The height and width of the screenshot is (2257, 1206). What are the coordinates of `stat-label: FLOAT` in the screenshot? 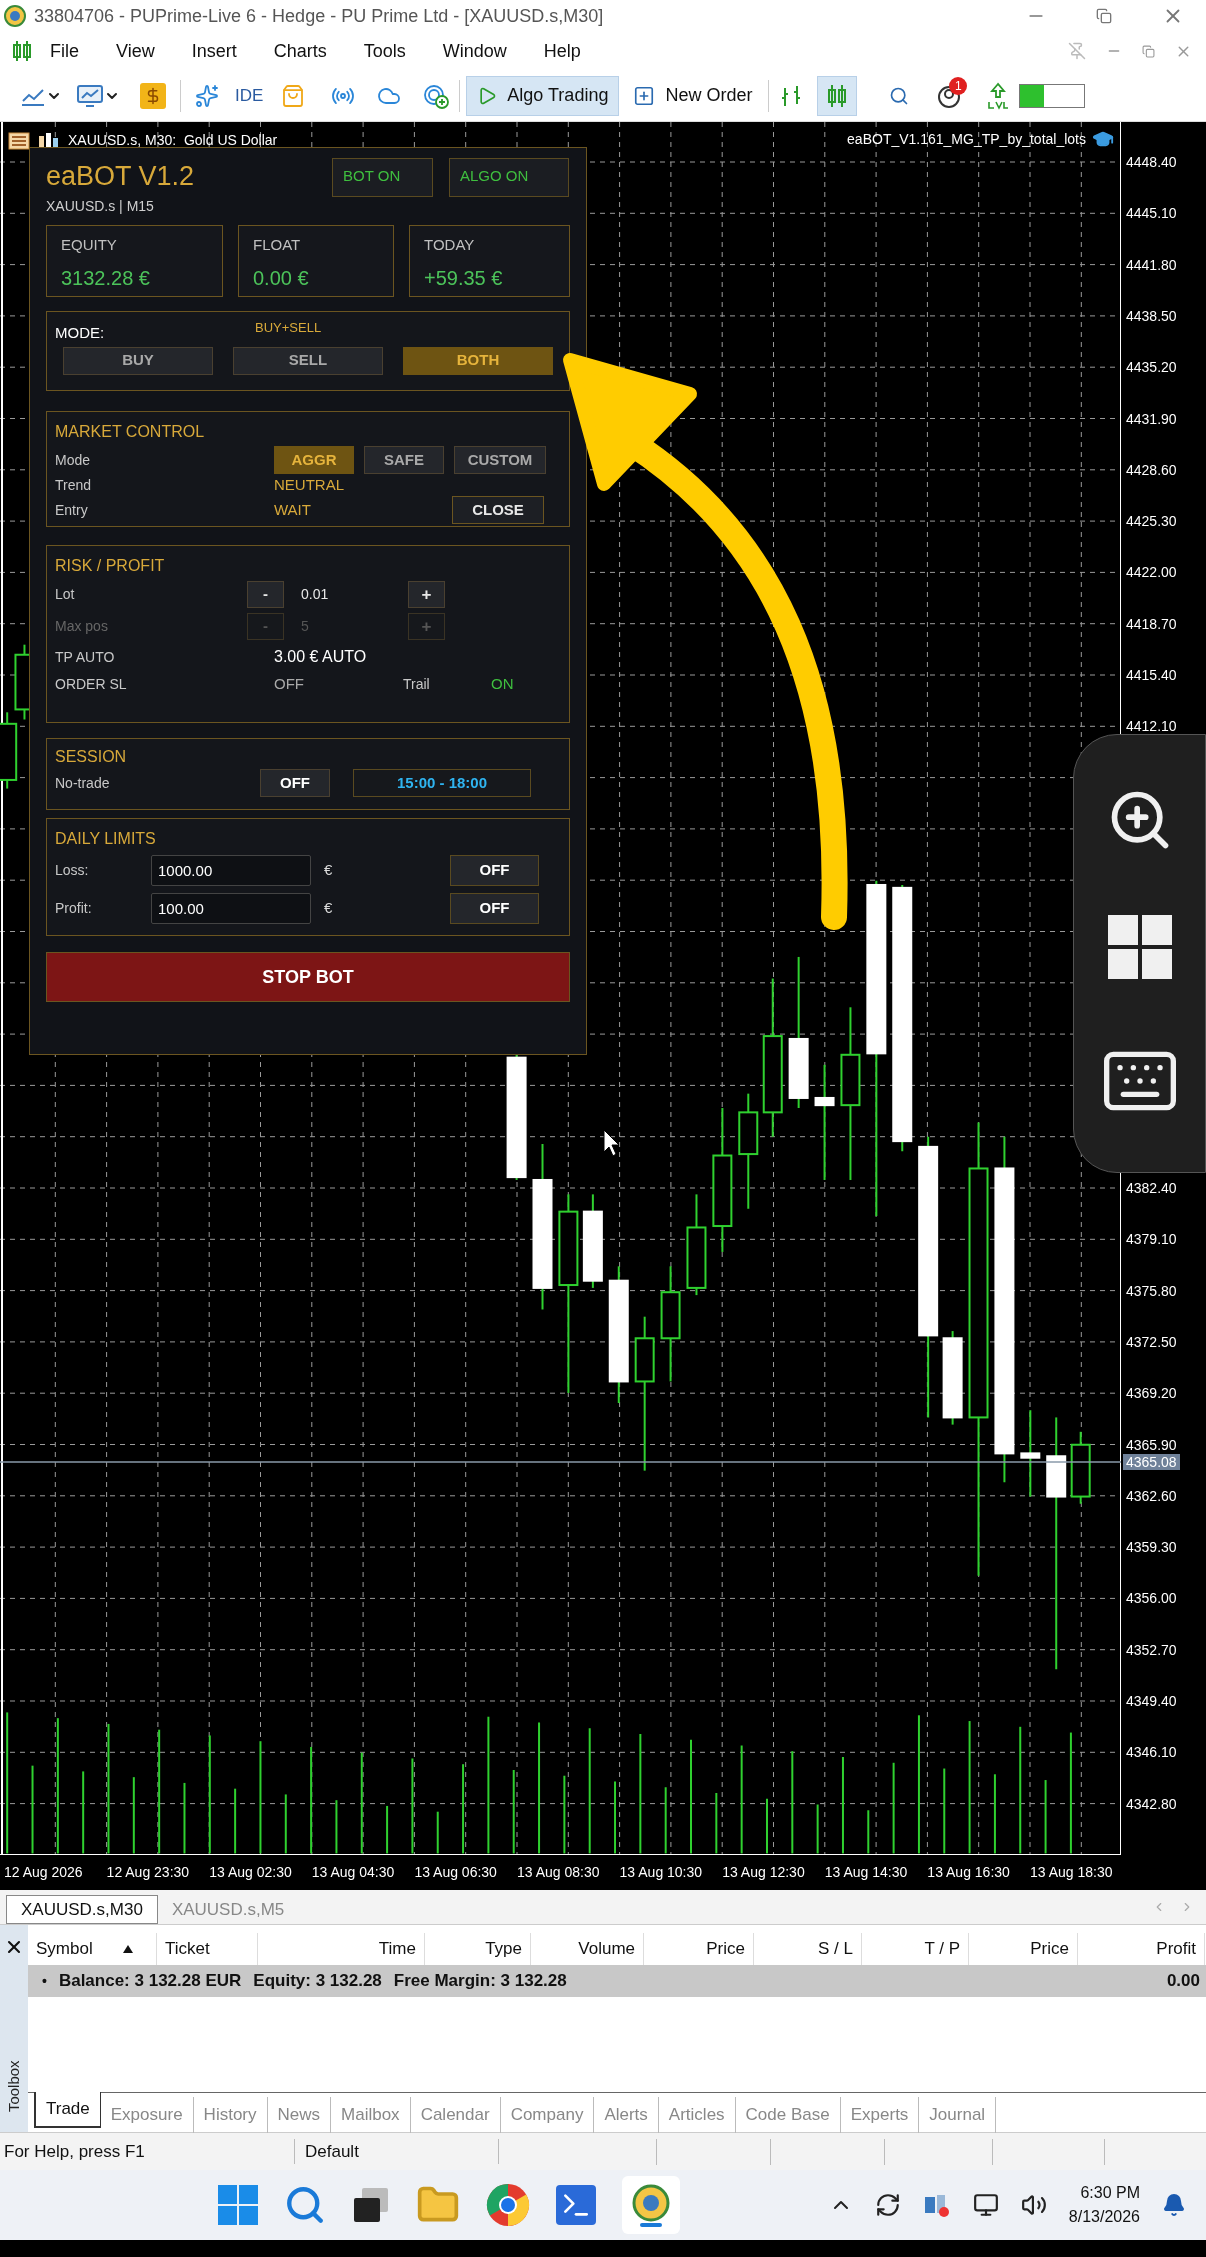 It's located at (277, 245).